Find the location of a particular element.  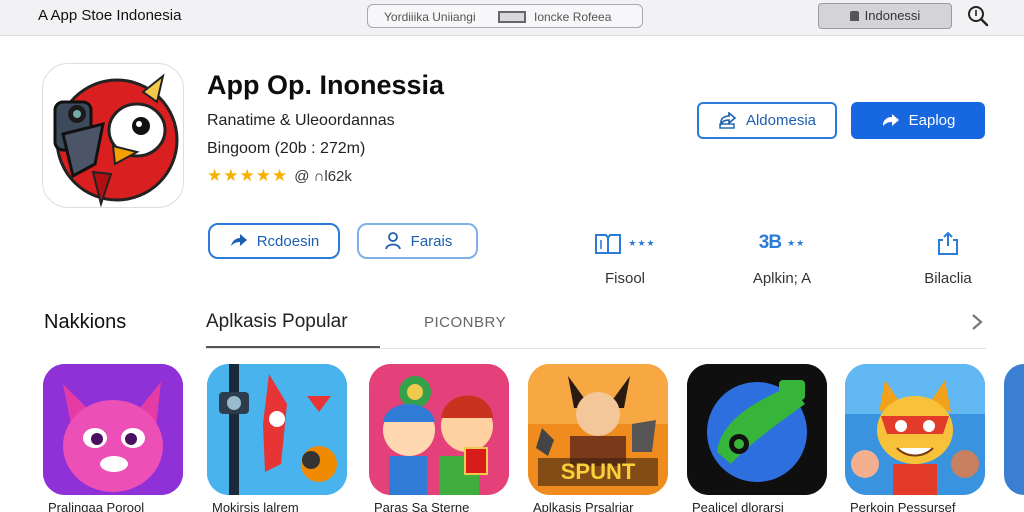

info-share-label: Bilaclia is located at coordinates (948, 278).